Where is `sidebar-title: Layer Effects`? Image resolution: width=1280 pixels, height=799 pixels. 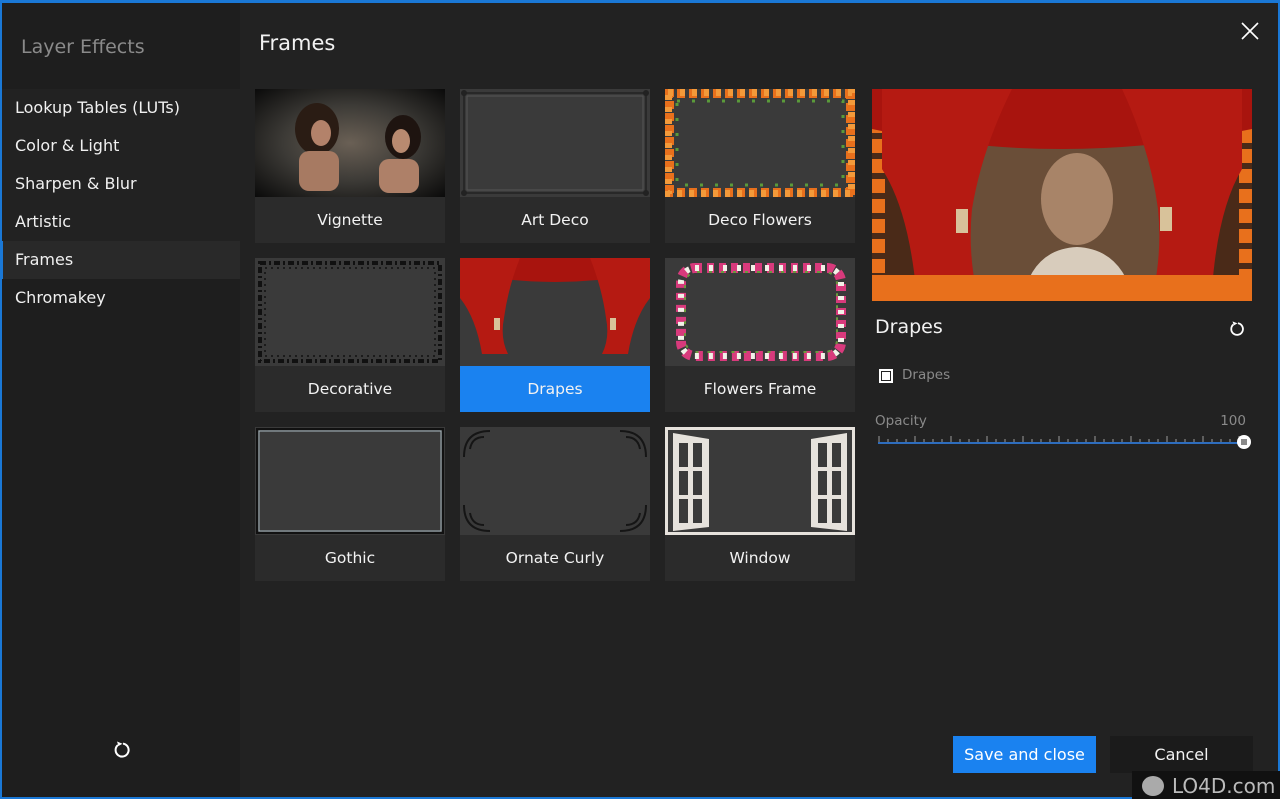
sidebar-title: Layer Effects is located at coordinates (83, 47).